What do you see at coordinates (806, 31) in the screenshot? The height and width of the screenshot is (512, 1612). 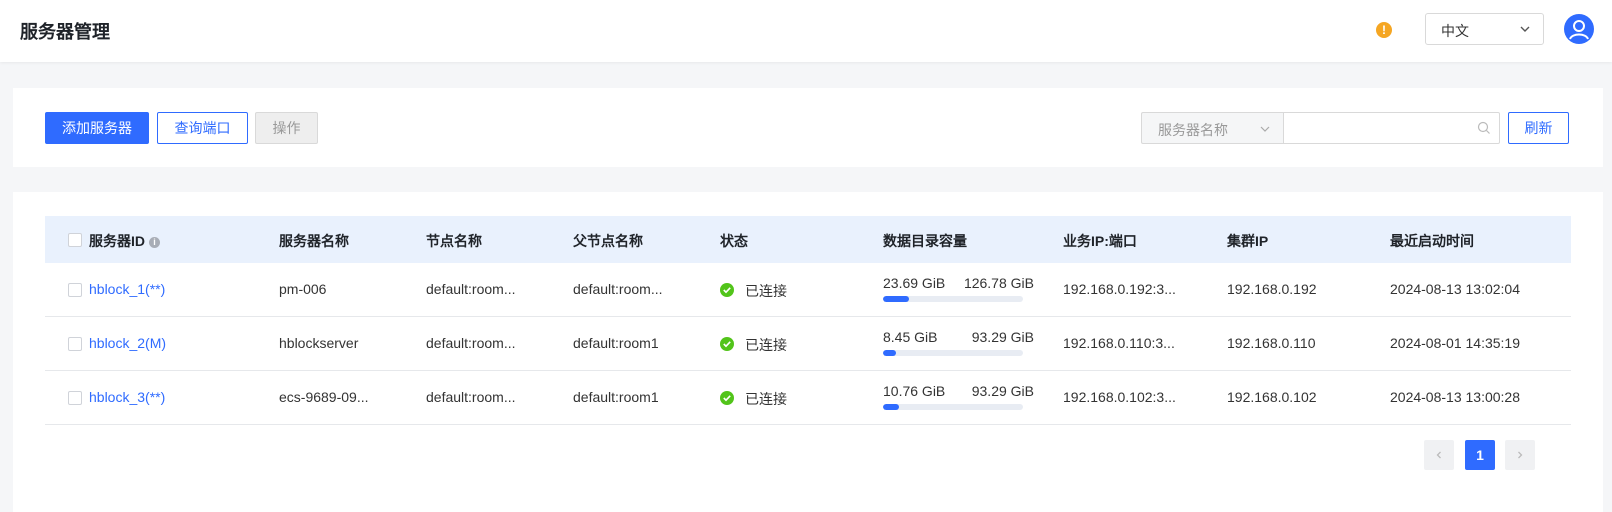 I see `top-header: 服务器管理 ! 中文` at bounding box center [806, 31].